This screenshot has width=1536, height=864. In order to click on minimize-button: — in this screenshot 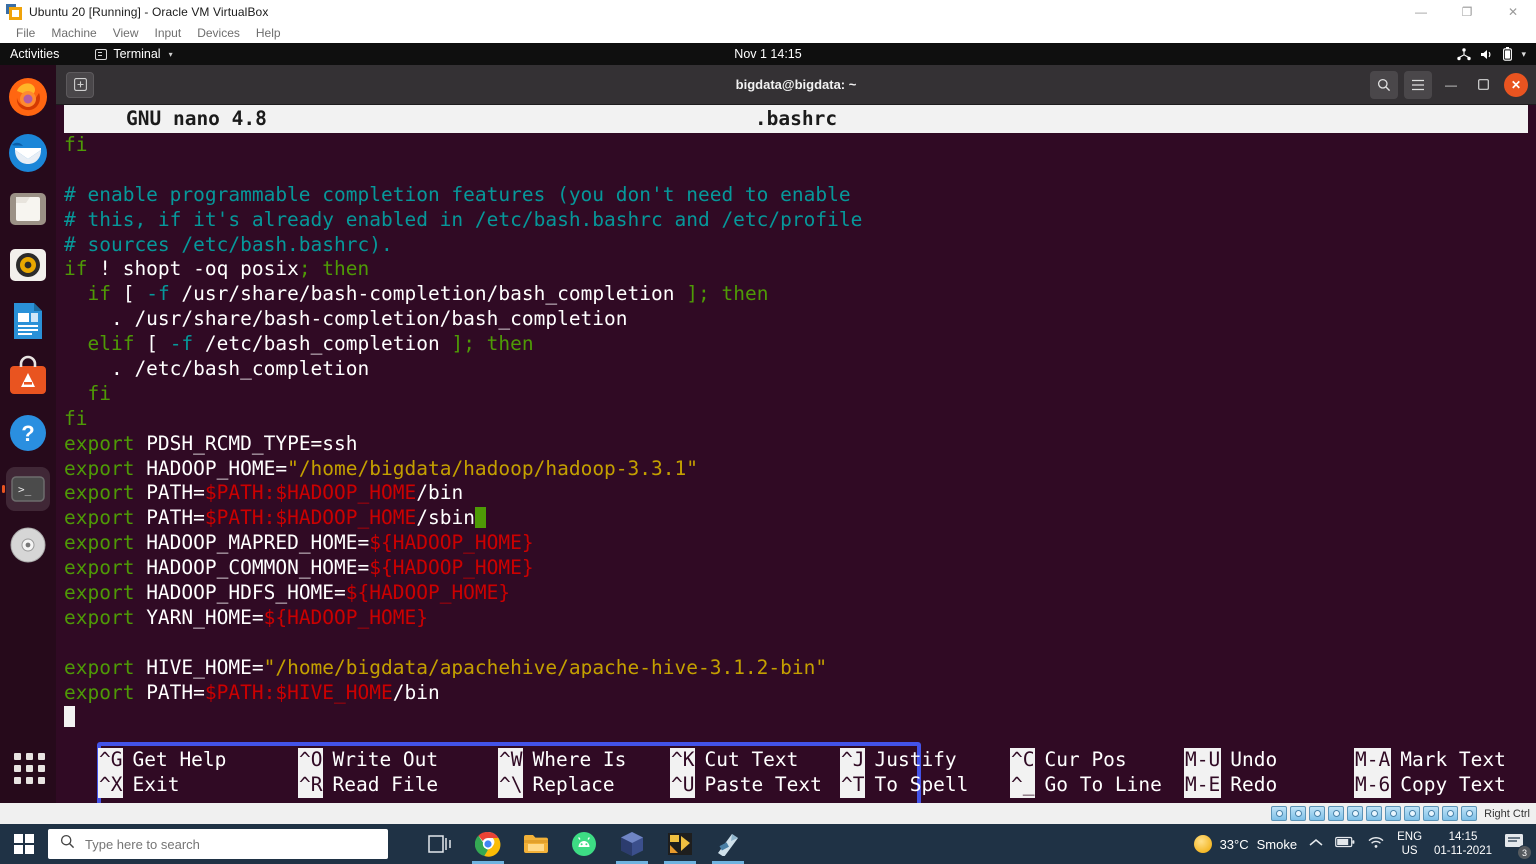, I will do `click(1421, 12)`.